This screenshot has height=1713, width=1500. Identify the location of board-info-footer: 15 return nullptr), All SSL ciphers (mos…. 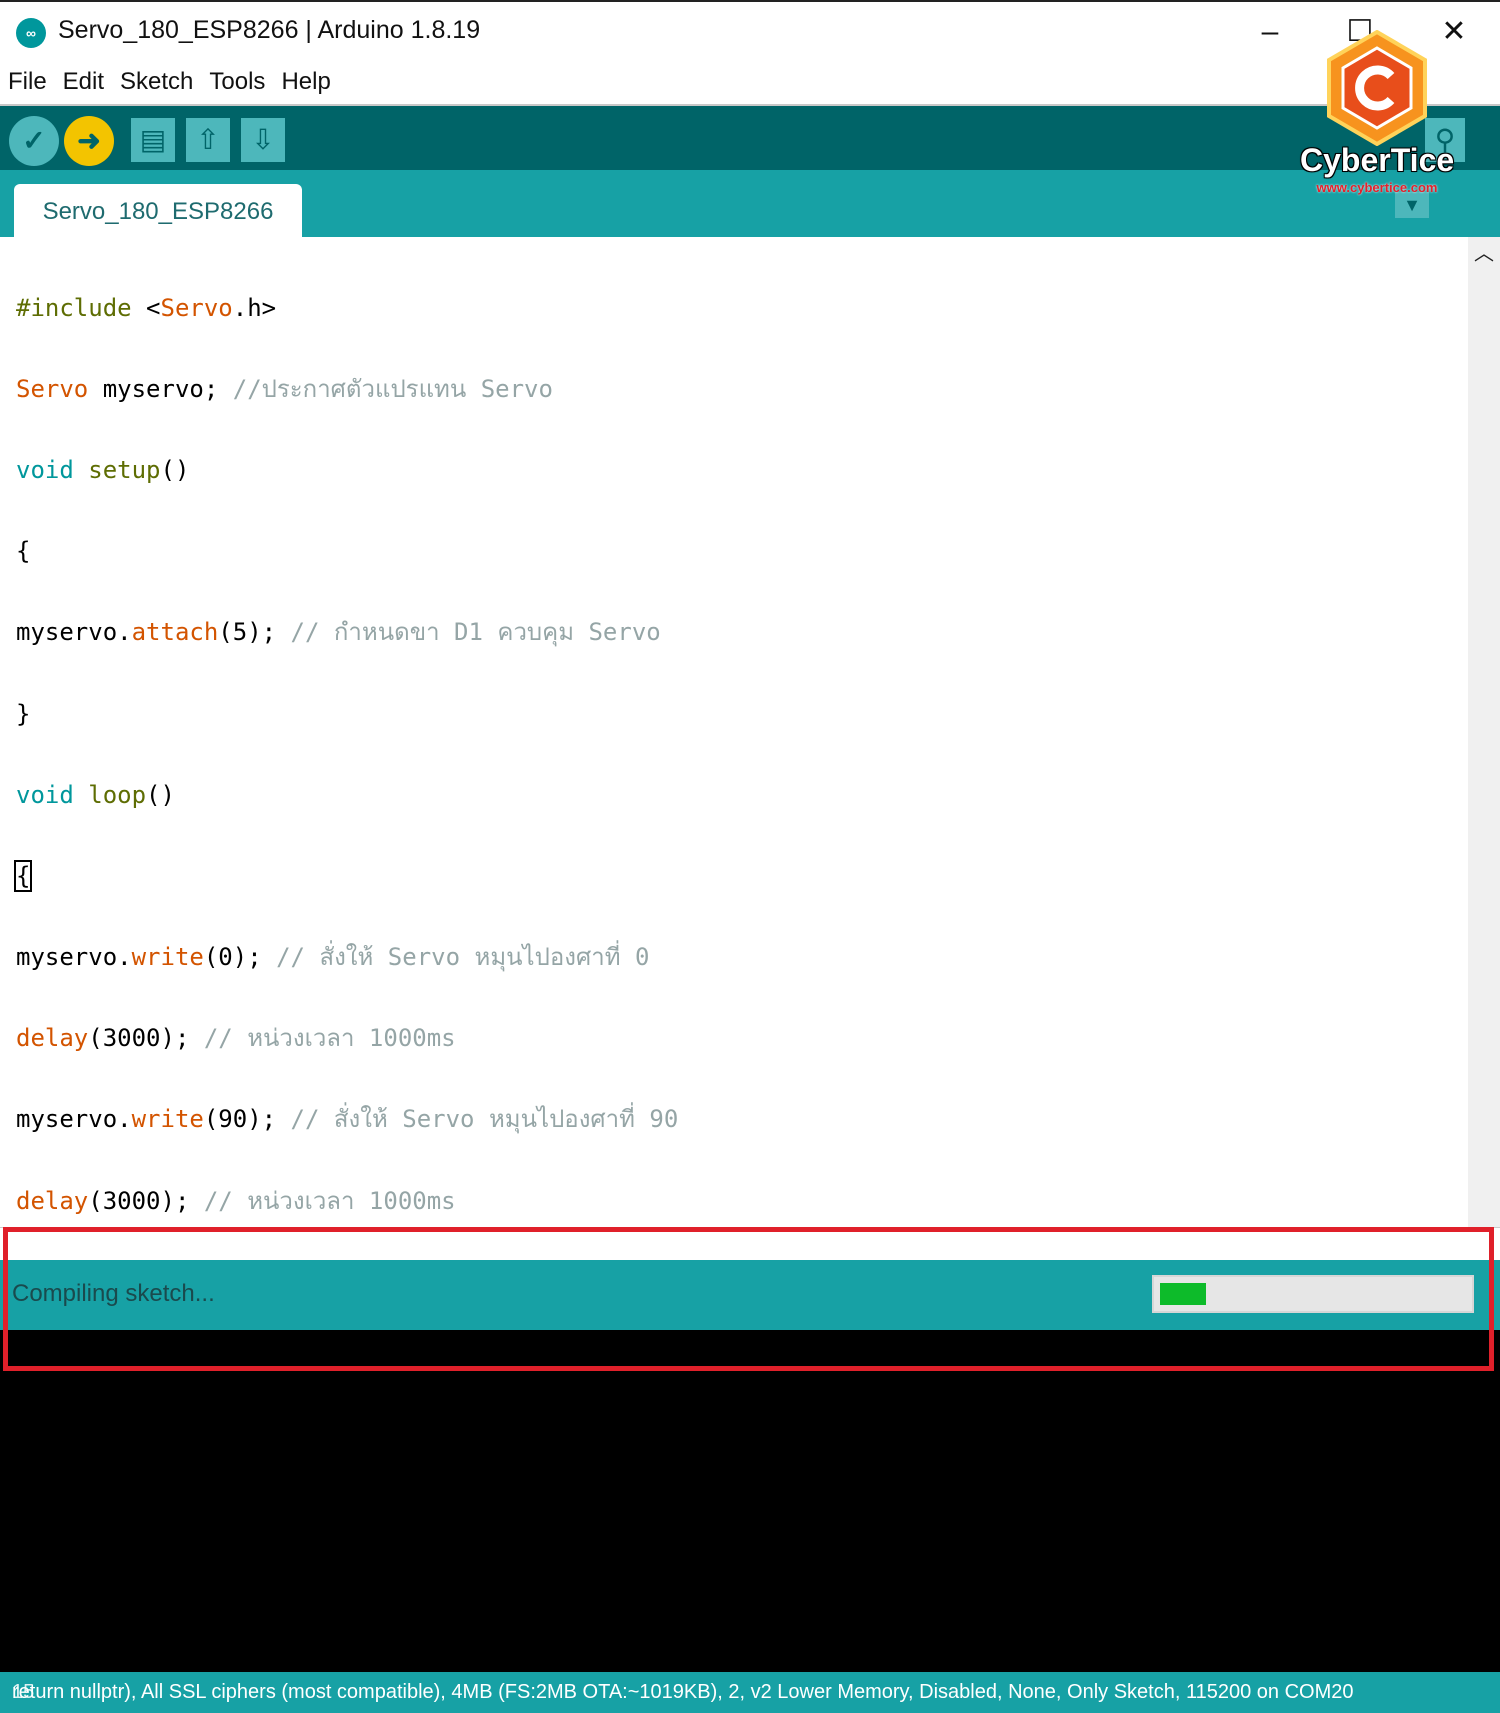
(750, 1692).